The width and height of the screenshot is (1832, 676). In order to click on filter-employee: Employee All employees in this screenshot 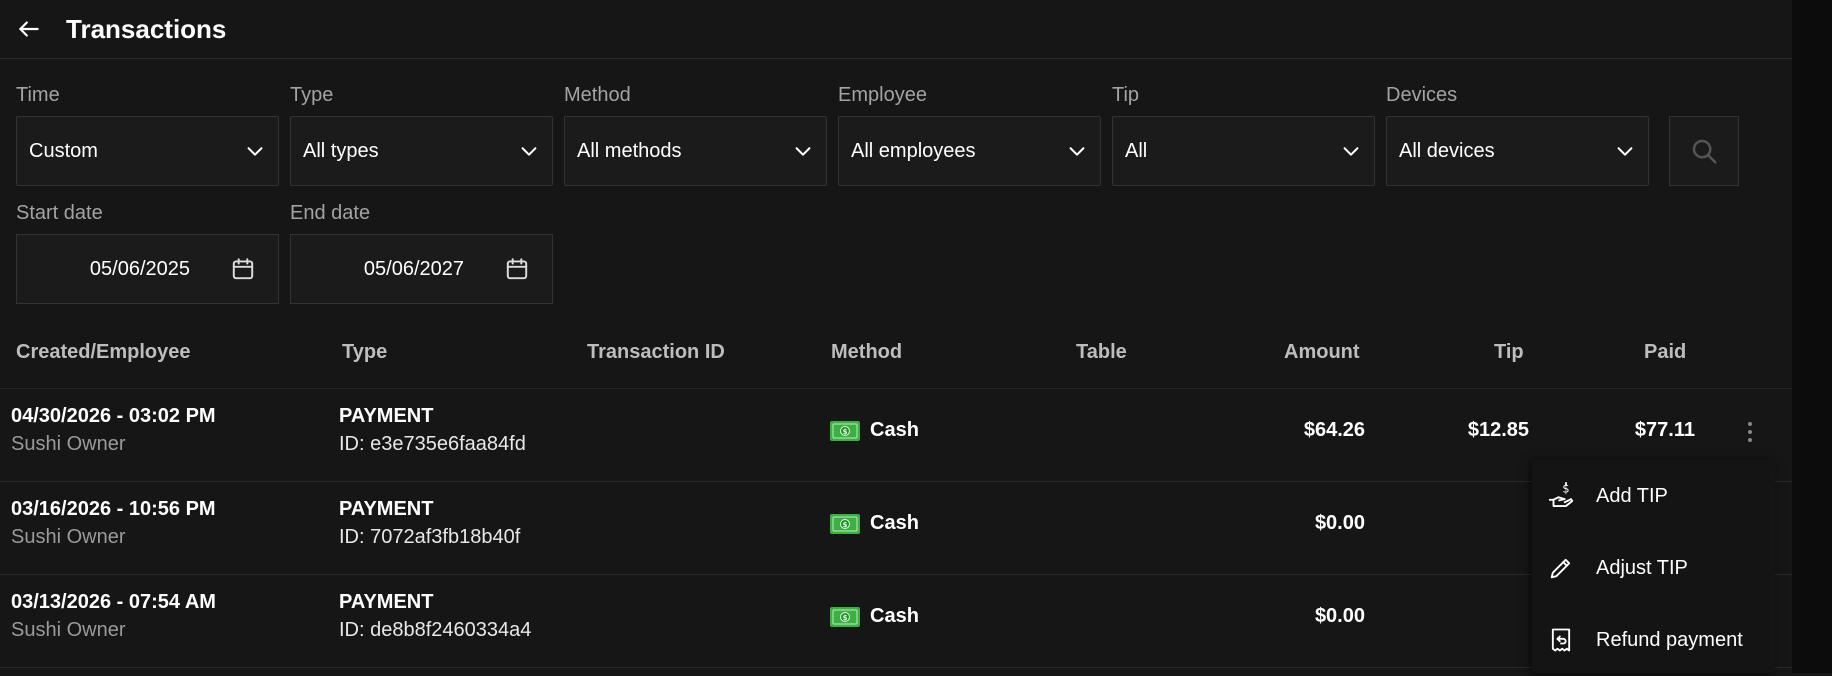, I will do `click(969, 134)`.